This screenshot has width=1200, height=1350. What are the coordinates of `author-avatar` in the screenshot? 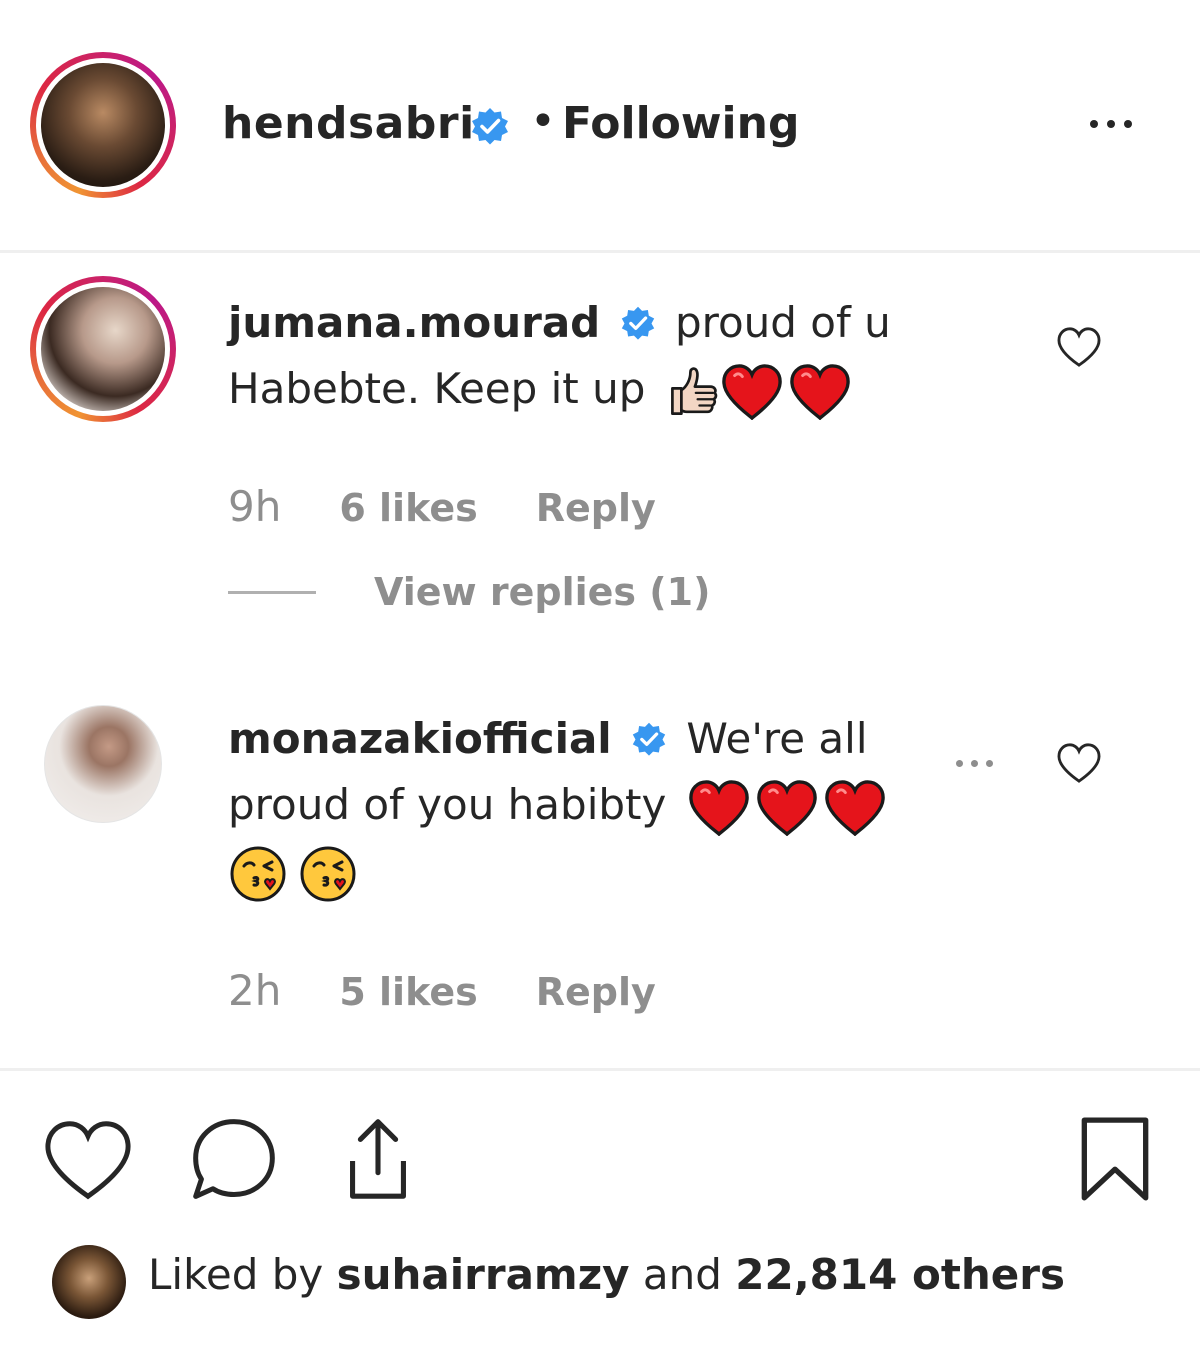 It's located at (103, 125).